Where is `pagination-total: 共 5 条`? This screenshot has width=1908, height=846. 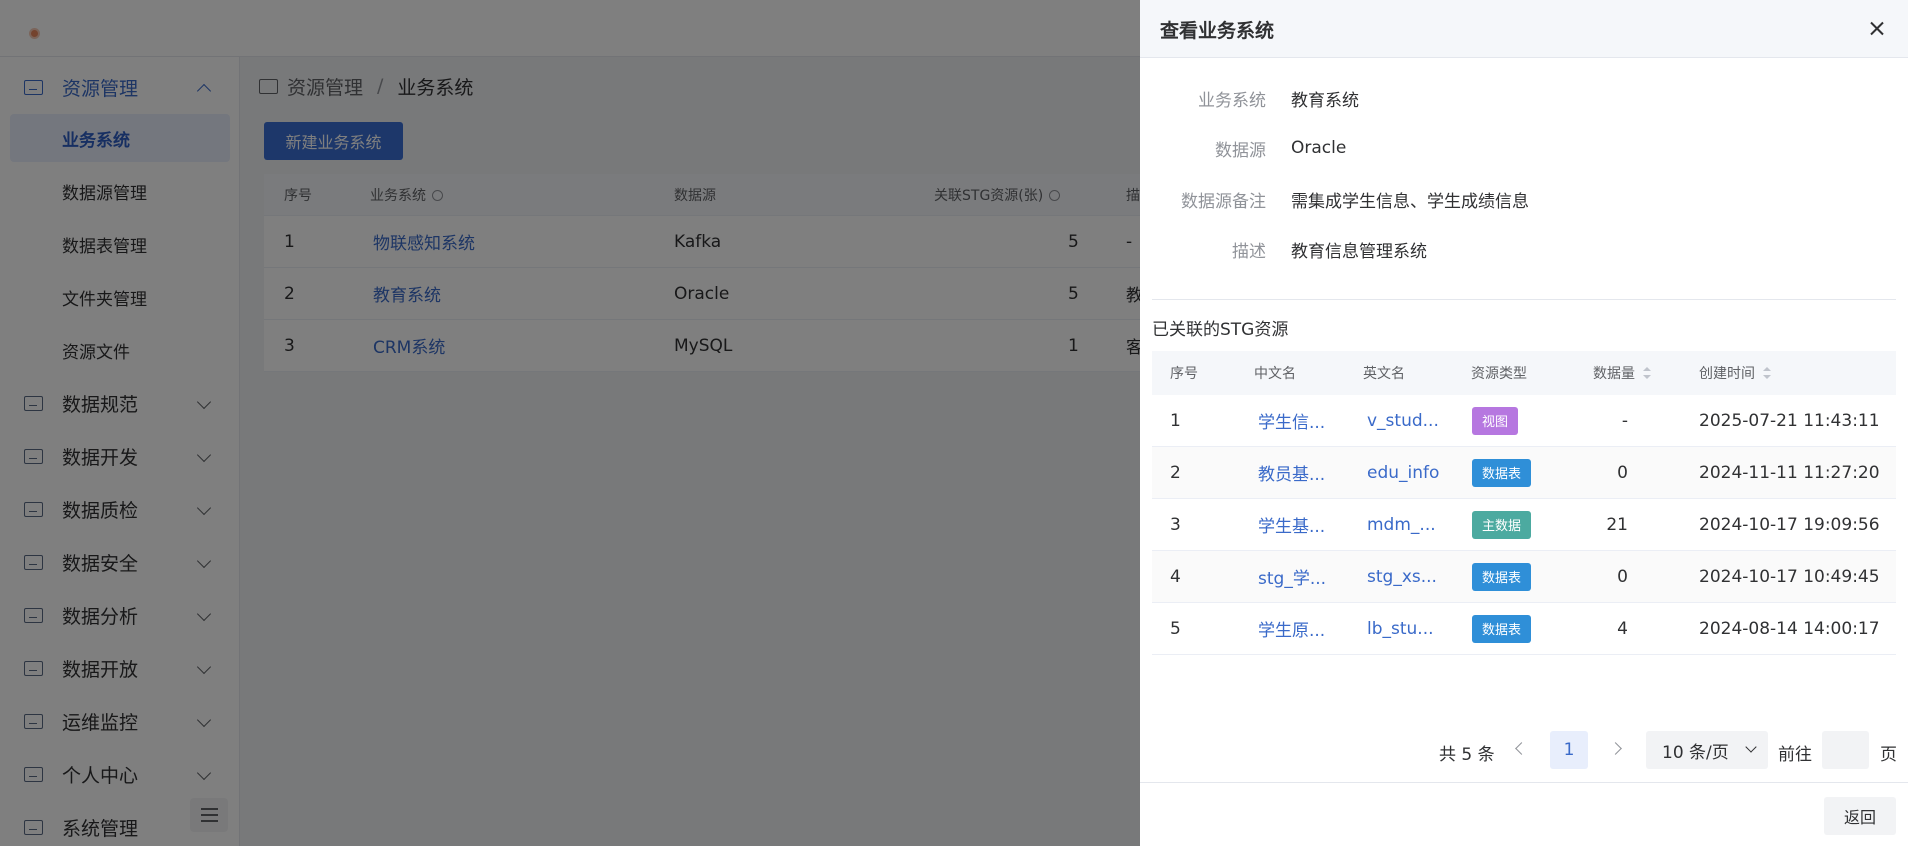 pagination-total: 共 5 条 is located at coordinates (1467, 755).